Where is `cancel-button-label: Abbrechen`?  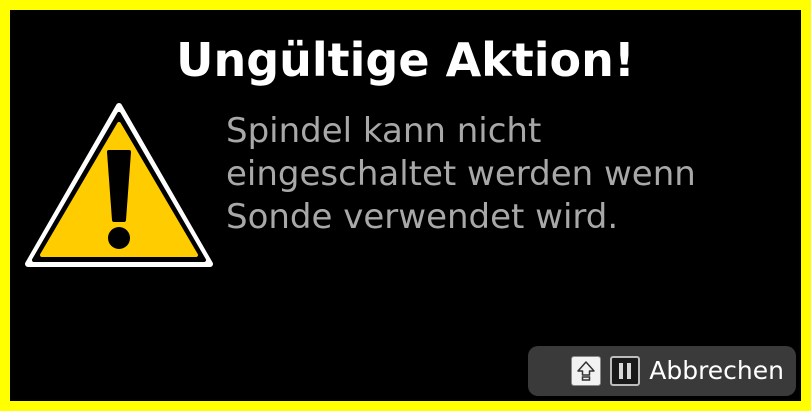
cancel-button-label: Abbrechen is located at coordinates (716, 370).